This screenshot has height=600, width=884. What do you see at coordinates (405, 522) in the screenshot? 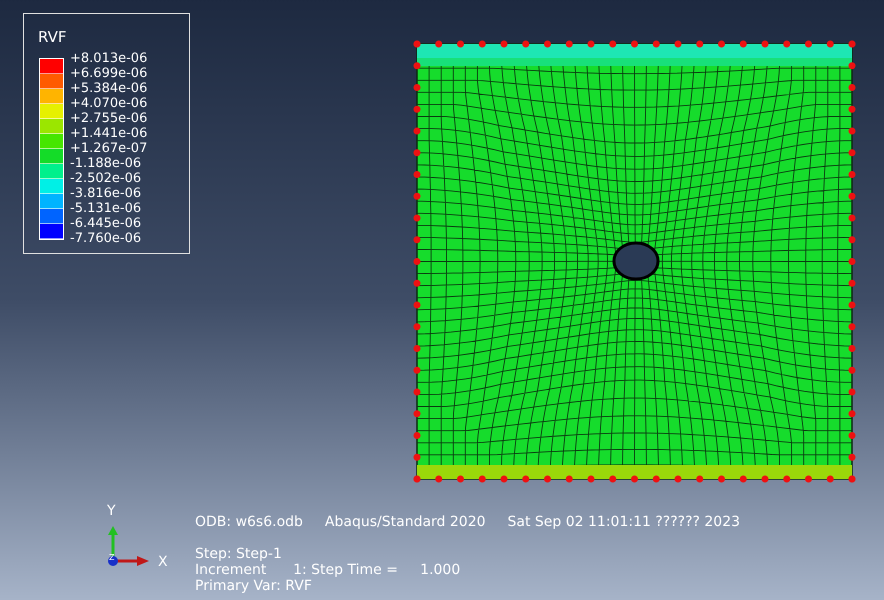
I see `solver-version: Abaqus/Standard 2020` at bounding box center [405, 522].